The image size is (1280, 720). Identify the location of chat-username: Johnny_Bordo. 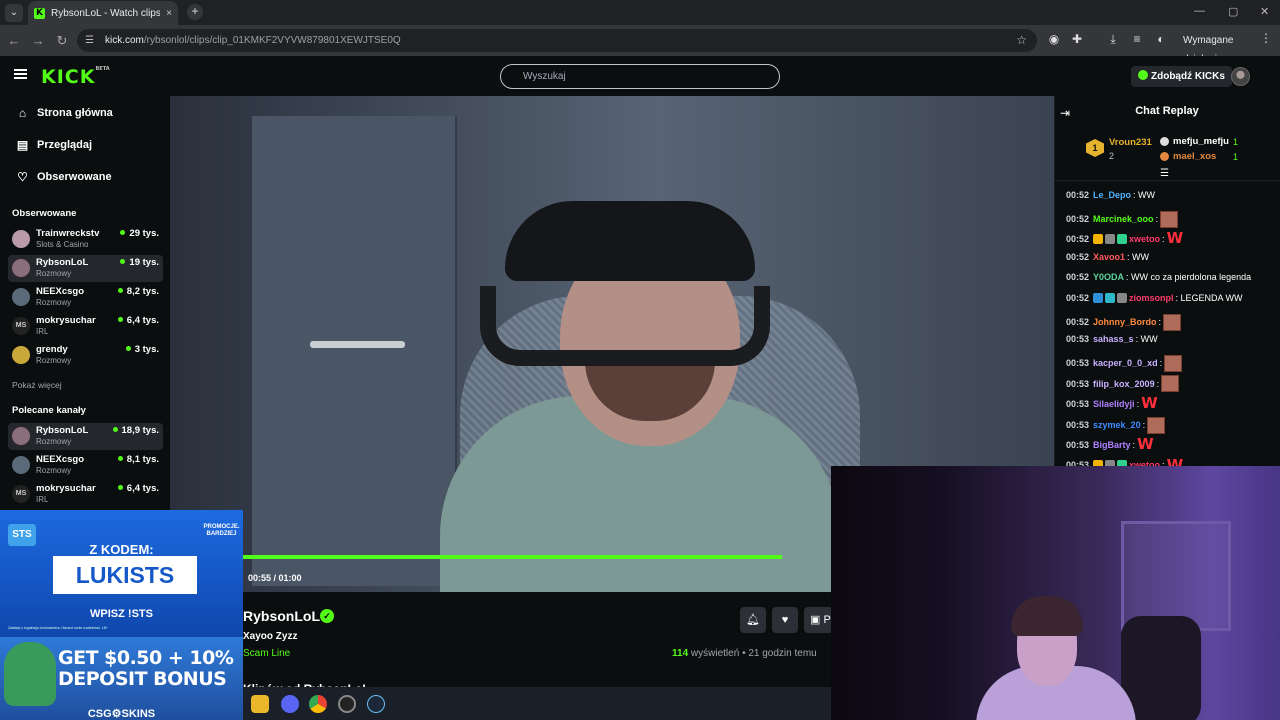
(1125, 322).